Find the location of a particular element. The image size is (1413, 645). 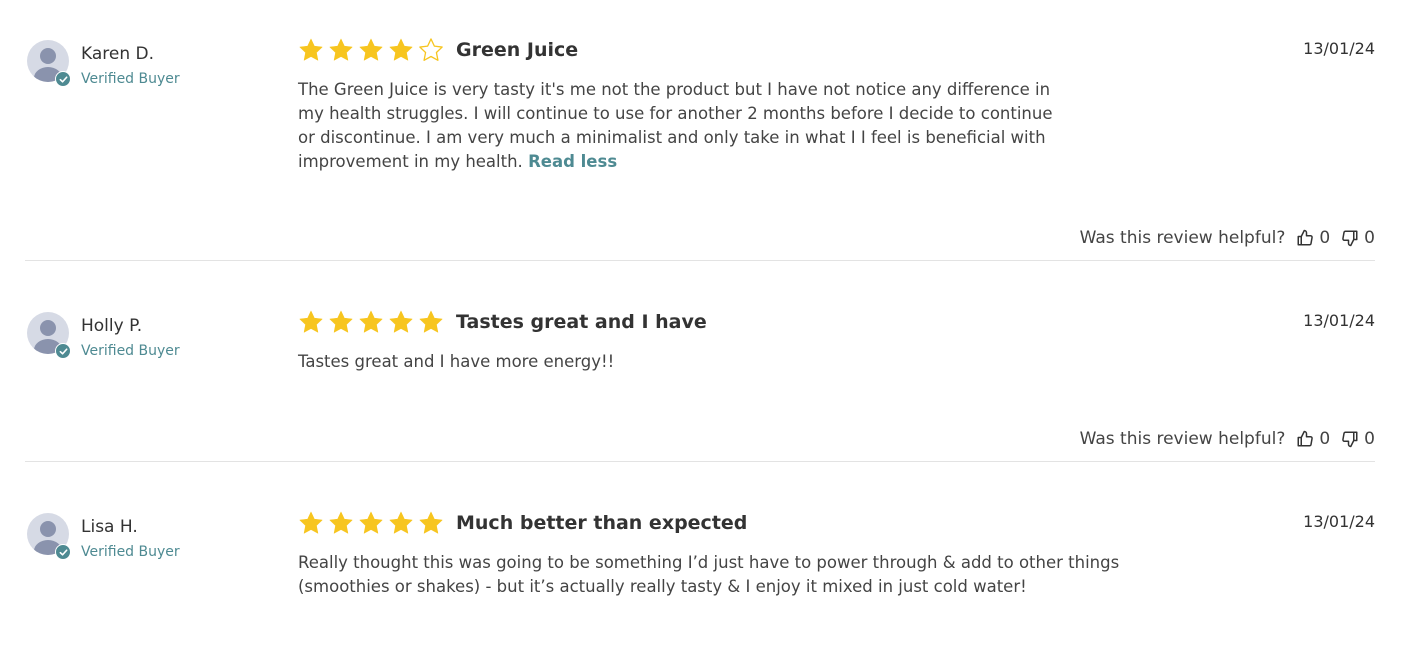

review-body: Tastes great and I have more energy!! is located at coordinates (698, 362).